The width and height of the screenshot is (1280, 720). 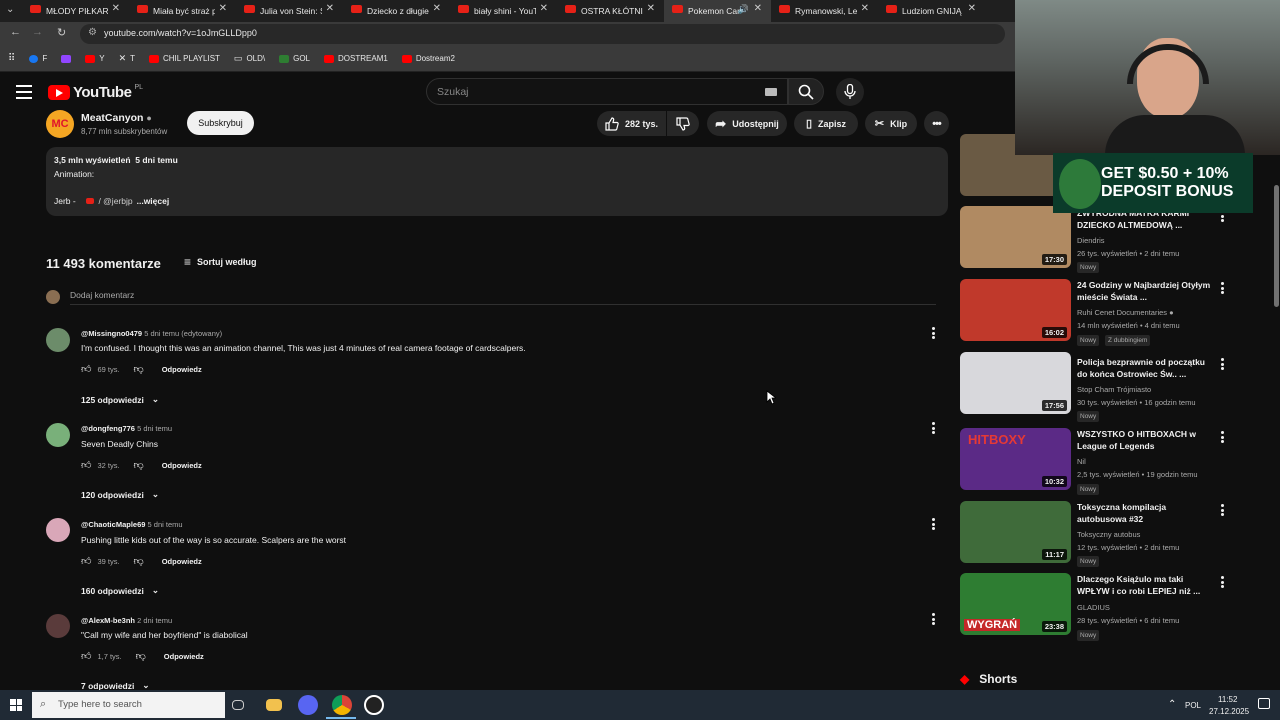 What do you see at coordinates (120, 399) in the screenshot?
I see `replies-toggle: 125 odpowiedzi ⌄` at bounding box center [120, 399].